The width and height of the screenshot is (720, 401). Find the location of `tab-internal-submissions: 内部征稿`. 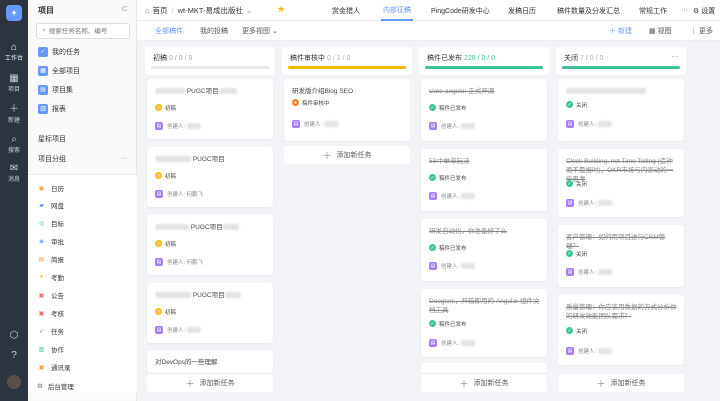

tab-internal-submissions: 内部征稿 is located at coordinates (397, 10).